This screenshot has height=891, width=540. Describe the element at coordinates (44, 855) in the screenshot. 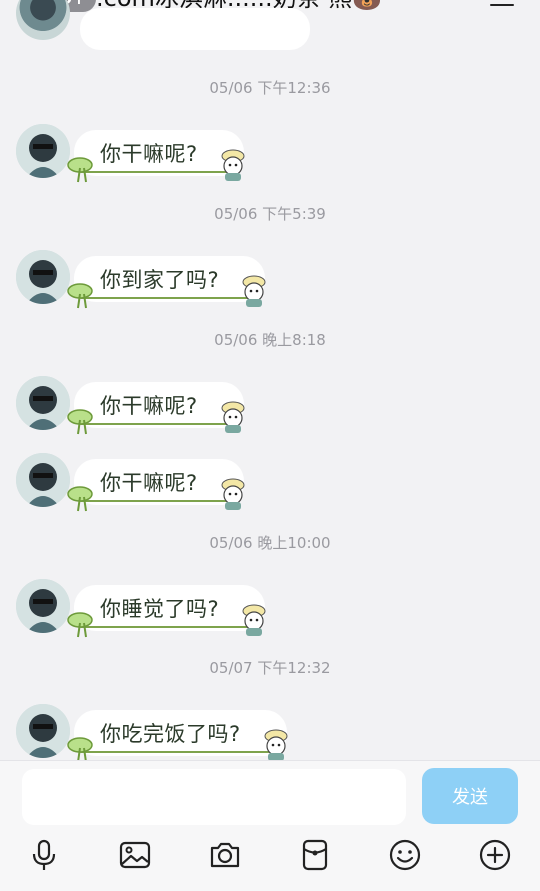

I see `microphone-icon` at that location.